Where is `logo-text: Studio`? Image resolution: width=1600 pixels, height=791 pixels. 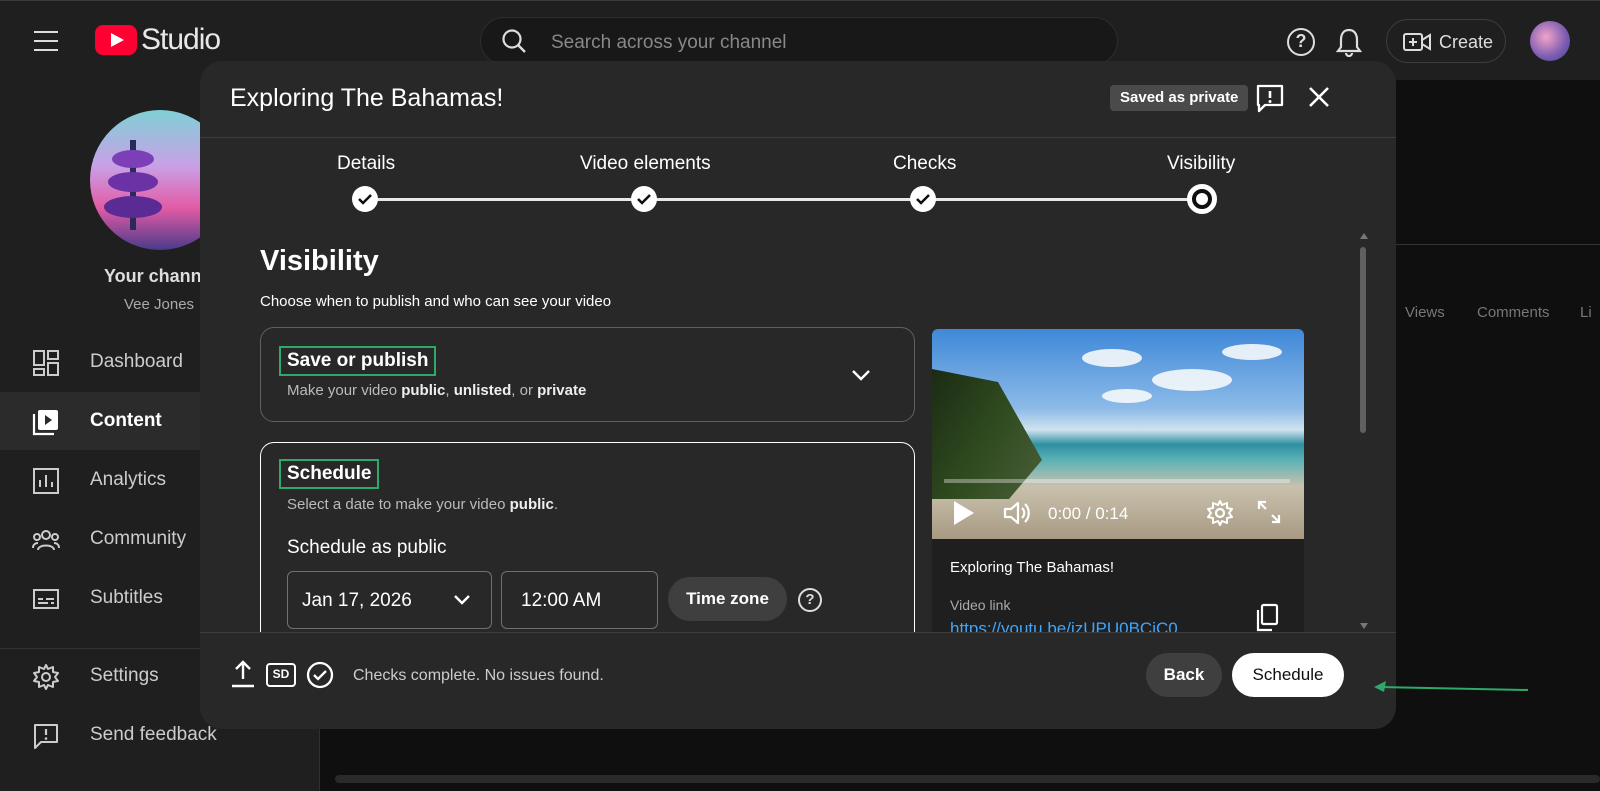 logo-text: Studio is located at coordinates (181, 39).